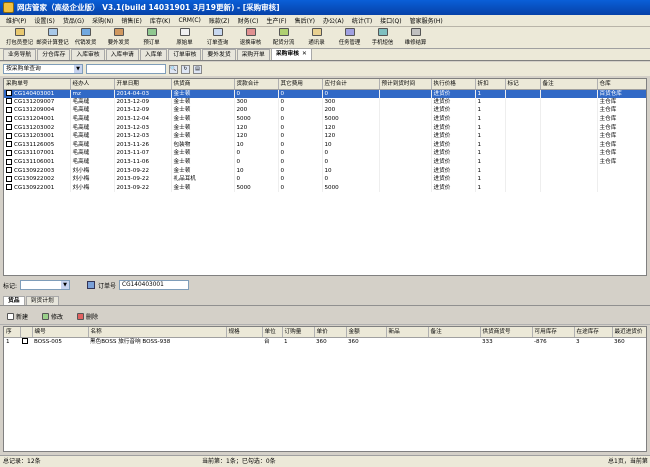 The width and height of the screenshot is (650, 467). What do you see at coordinates (330, 332) in the screenshot?
I see `column-header: 单价` at bounding box center [330, 332].